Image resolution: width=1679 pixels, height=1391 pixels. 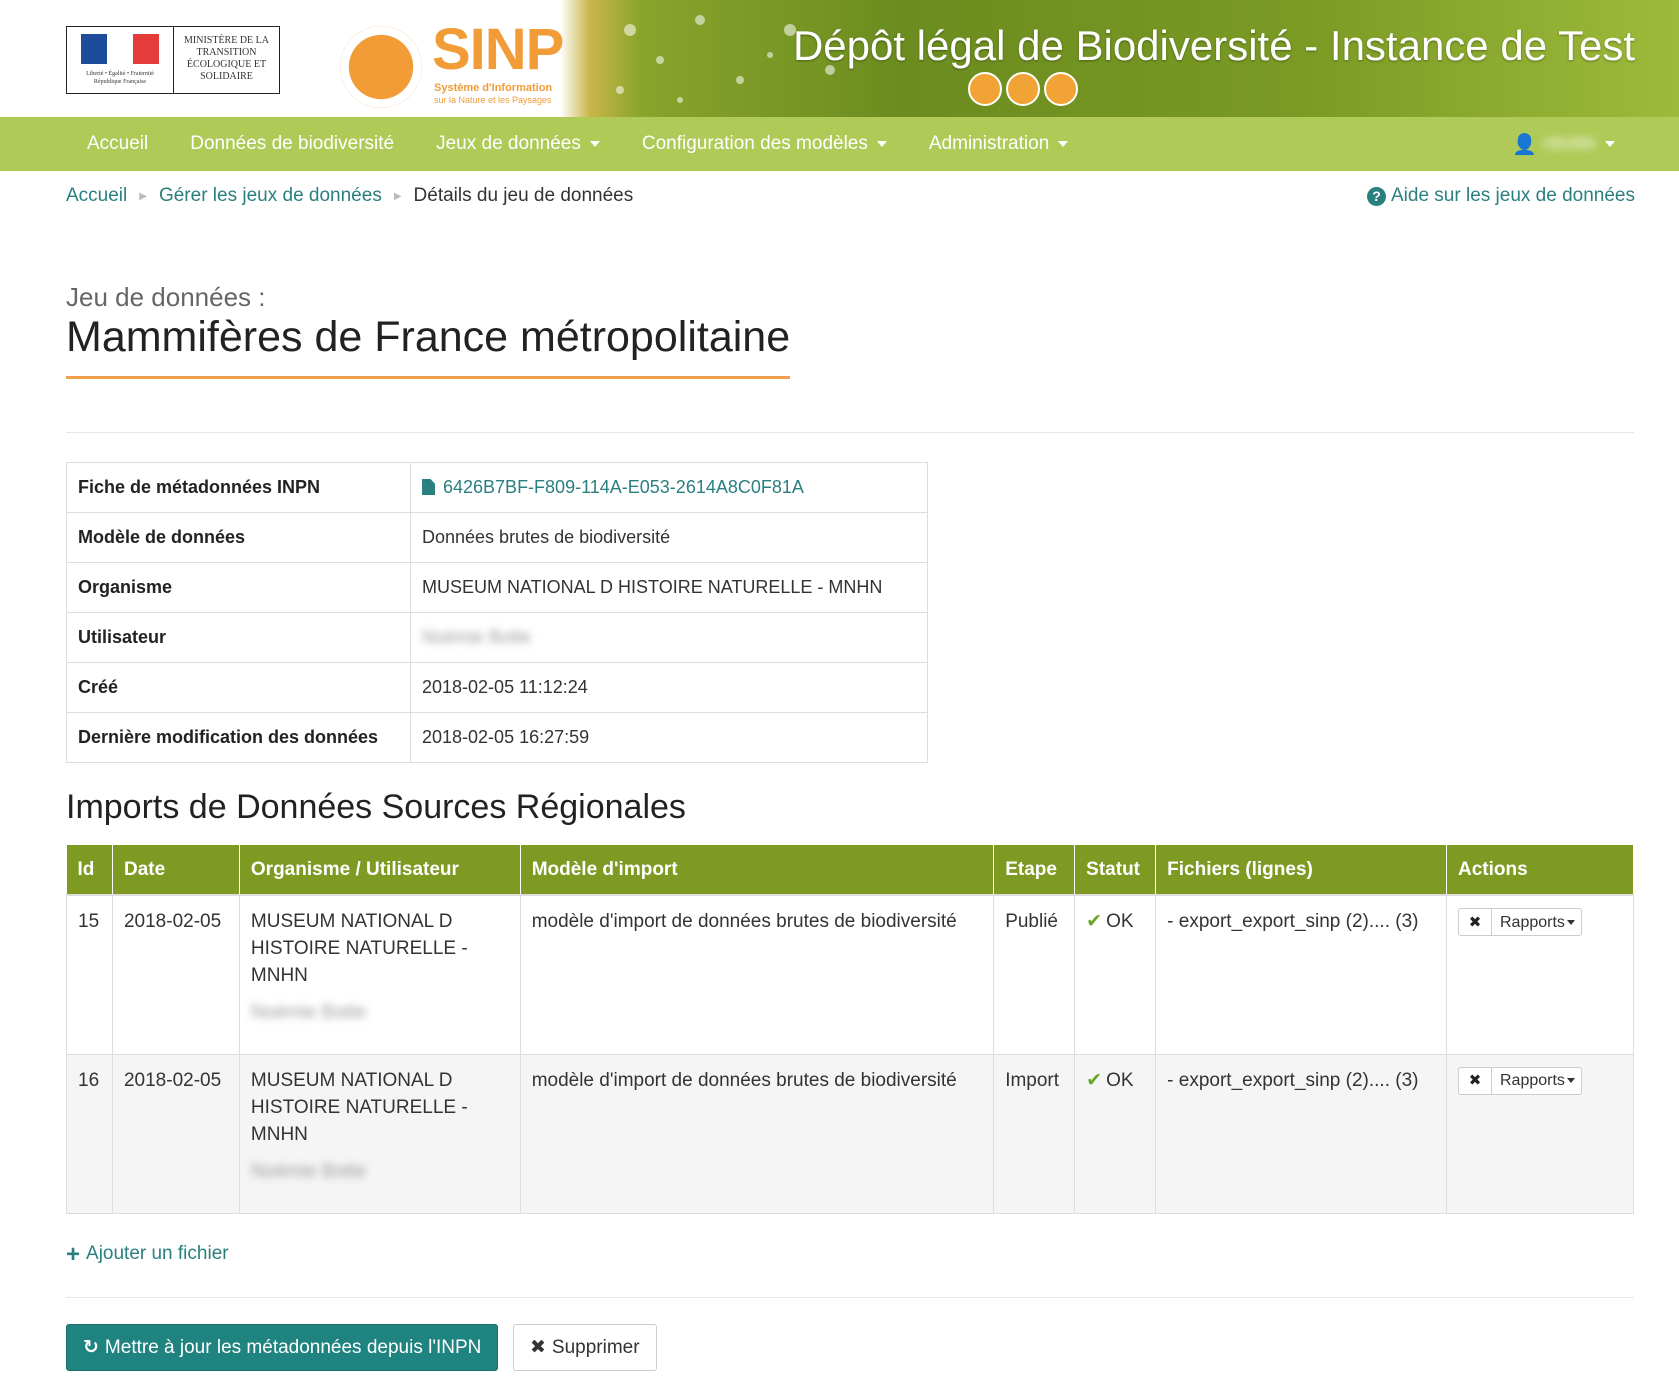 What do you see at coordinates (850, 1297) in the screenshot?
I see `divider` at bounding box center [850, 1297].